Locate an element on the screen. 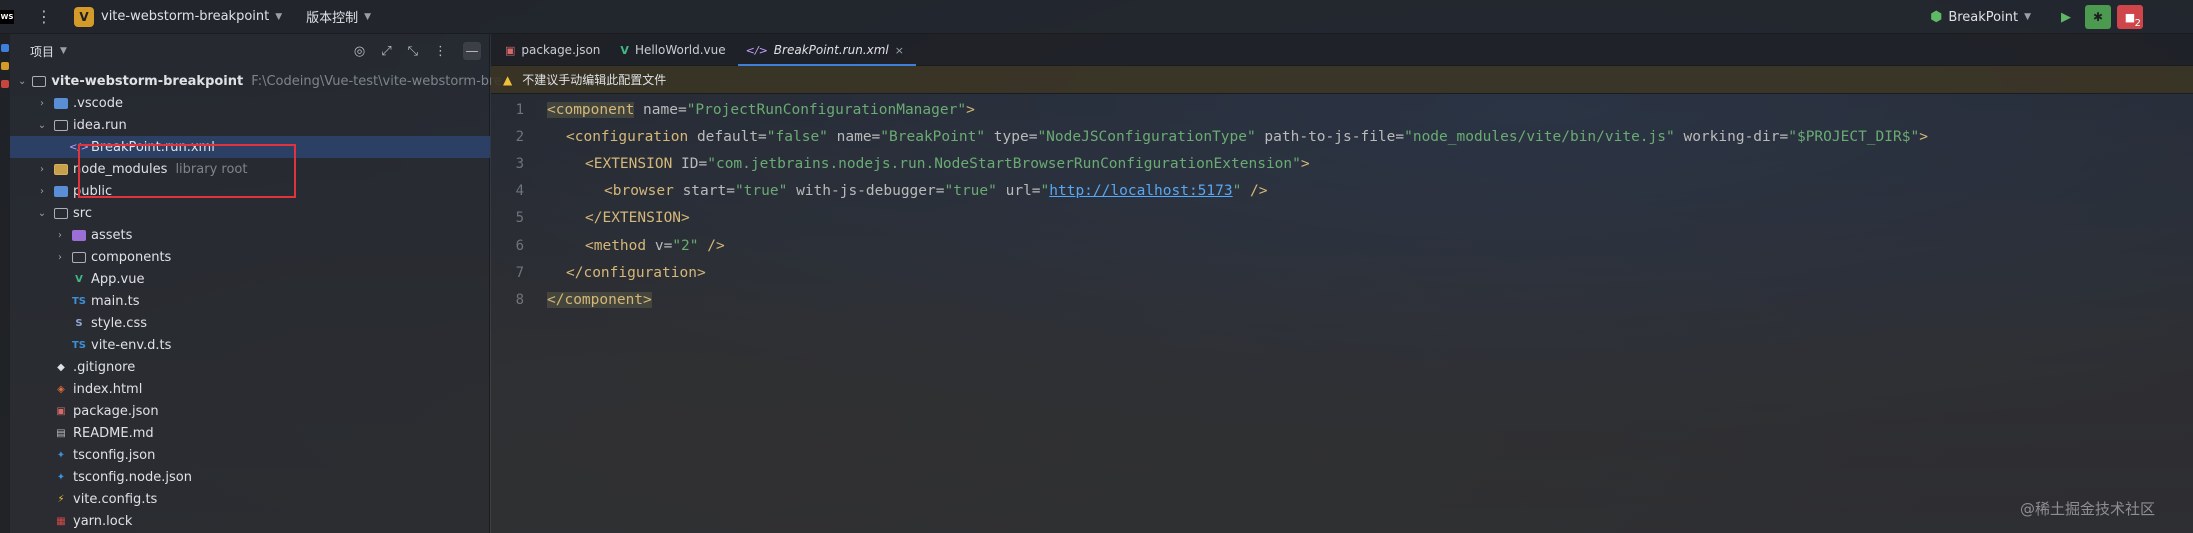 This screenshot has width=2193, height=533. project-badge-icon: V is located at coordinates (84, 16).